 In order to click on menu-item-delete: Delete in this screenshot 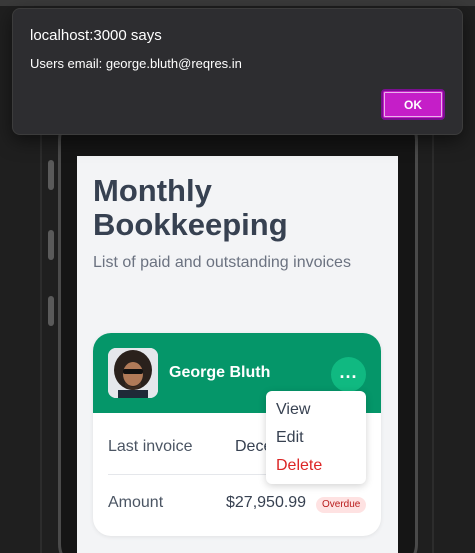, I will do `click(299, 466)`.